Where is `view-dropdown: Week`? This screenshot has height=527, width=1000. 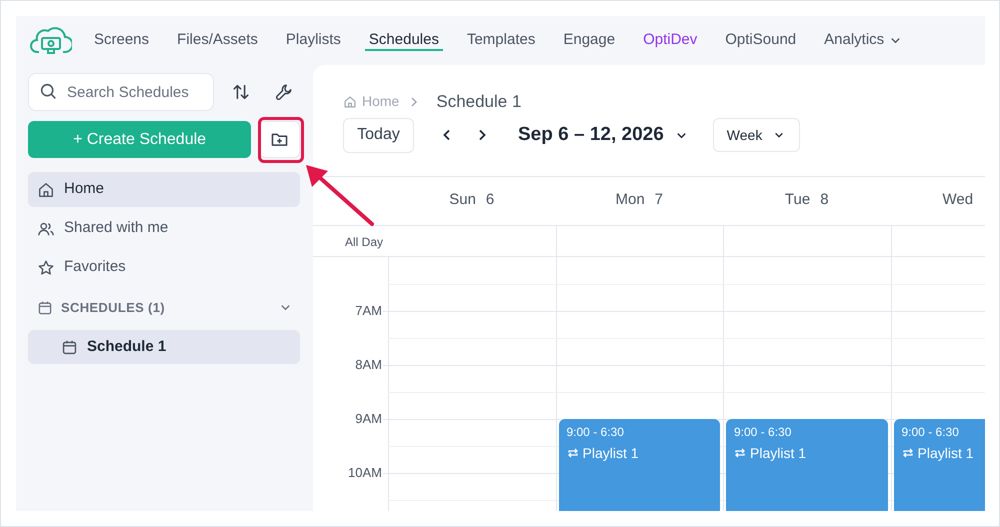
view-dropdown: Week is located at coordinates (756, 135).